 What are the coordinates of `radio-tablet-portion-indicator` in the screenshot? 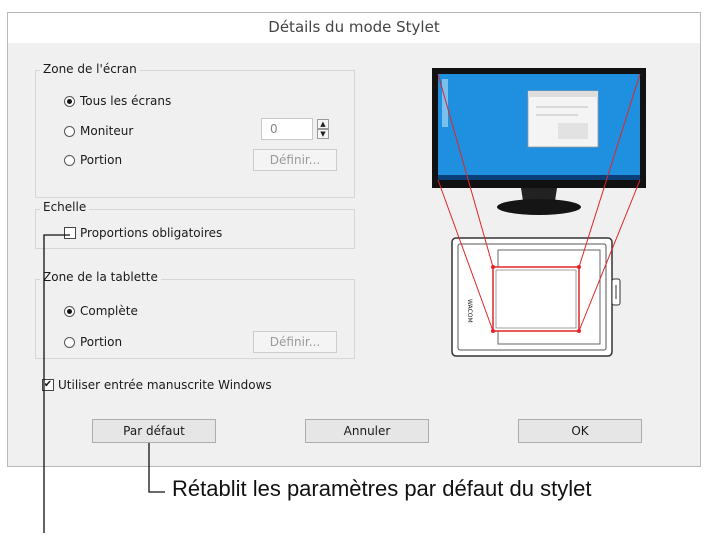 It's located at (69, 342).